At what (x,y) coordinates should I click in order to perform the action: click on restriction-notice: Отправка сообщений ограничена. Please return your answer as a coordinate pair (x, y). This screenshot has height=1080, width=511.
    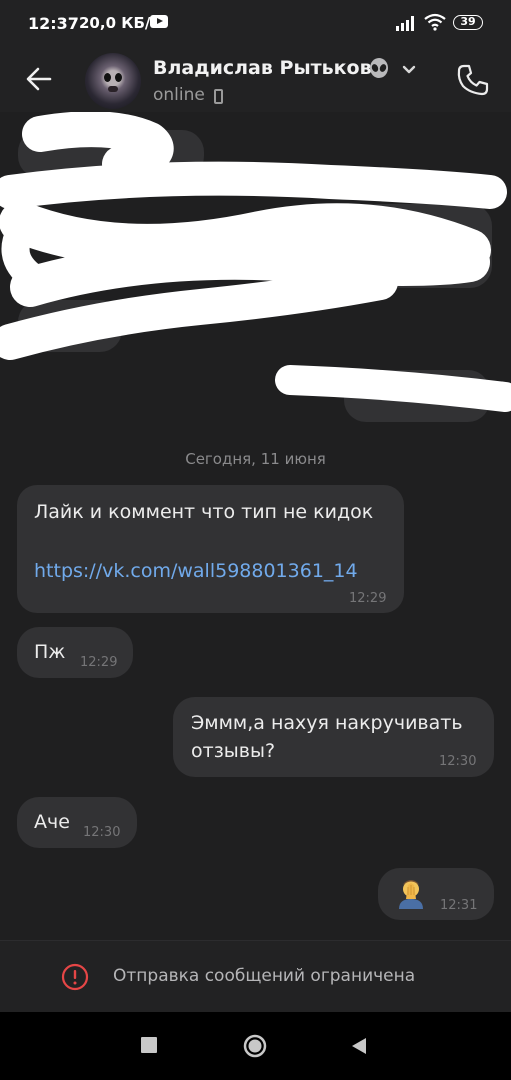
    Looking at the image, I should click on (264, 976).